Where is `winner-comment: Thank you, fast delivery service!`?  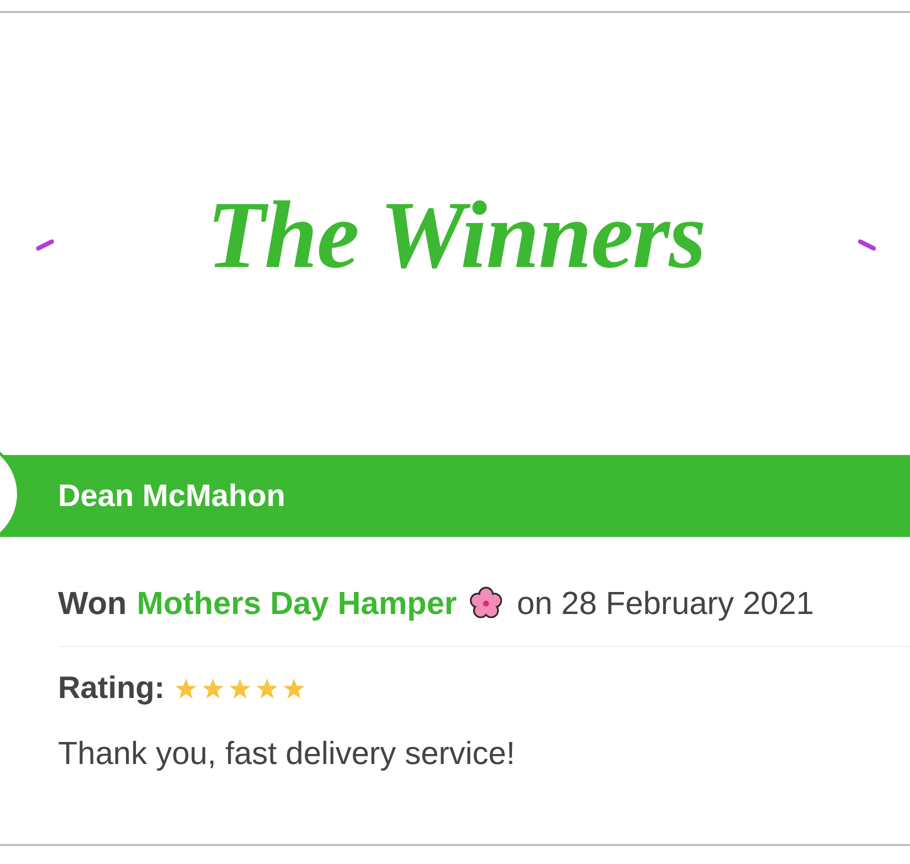 winner-comment: Thank you, fast delivery service! is located at coordinates (287, 753).